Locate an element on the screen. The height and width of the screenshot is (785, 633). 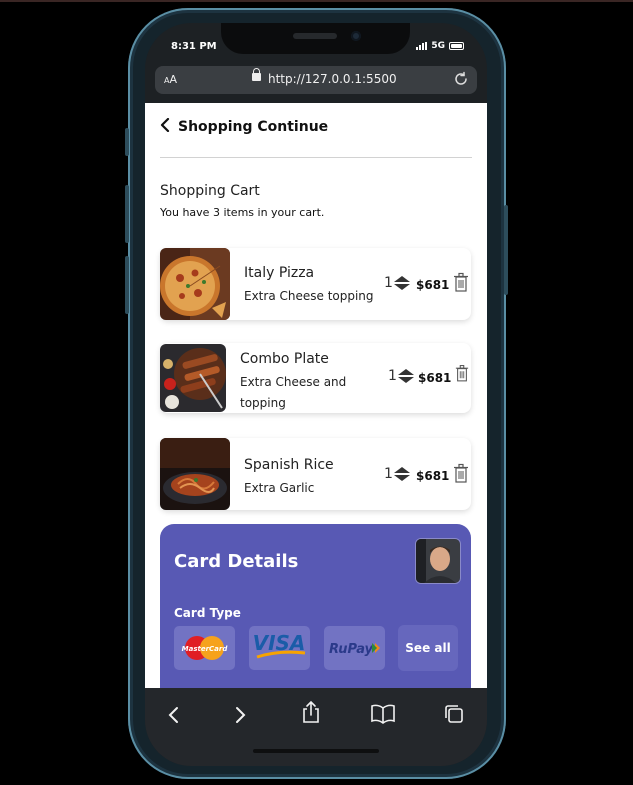
earpiece-speaker is located at coordinates (315, 36).